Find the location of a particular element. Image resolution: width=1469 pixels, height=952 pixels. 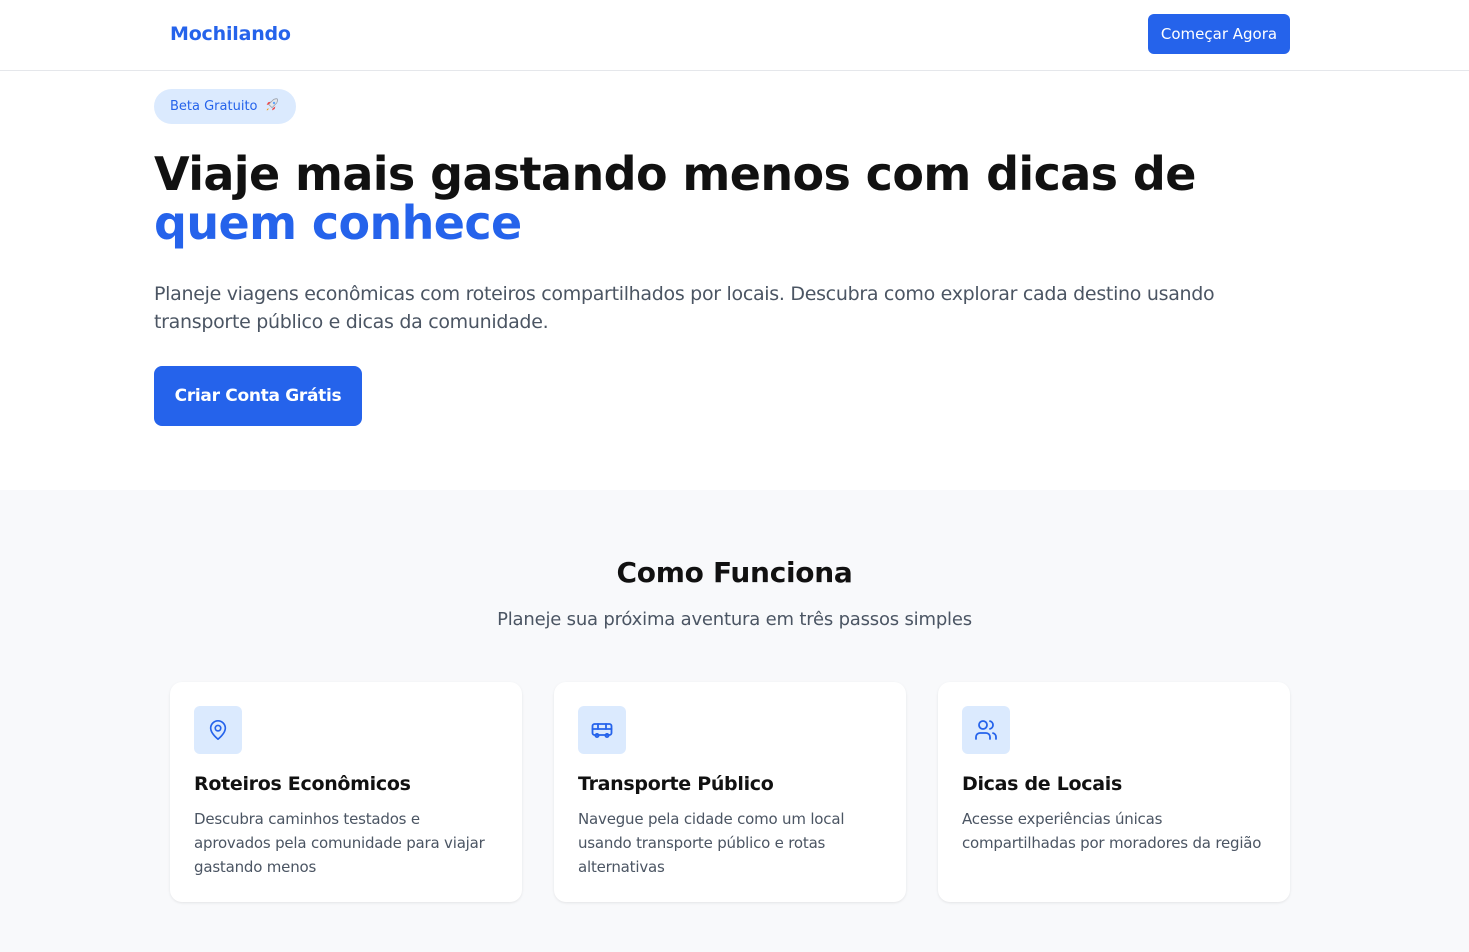

hero-title-main: Viaje mais gastando menos com dicas de is located at coordinates (675, 174).